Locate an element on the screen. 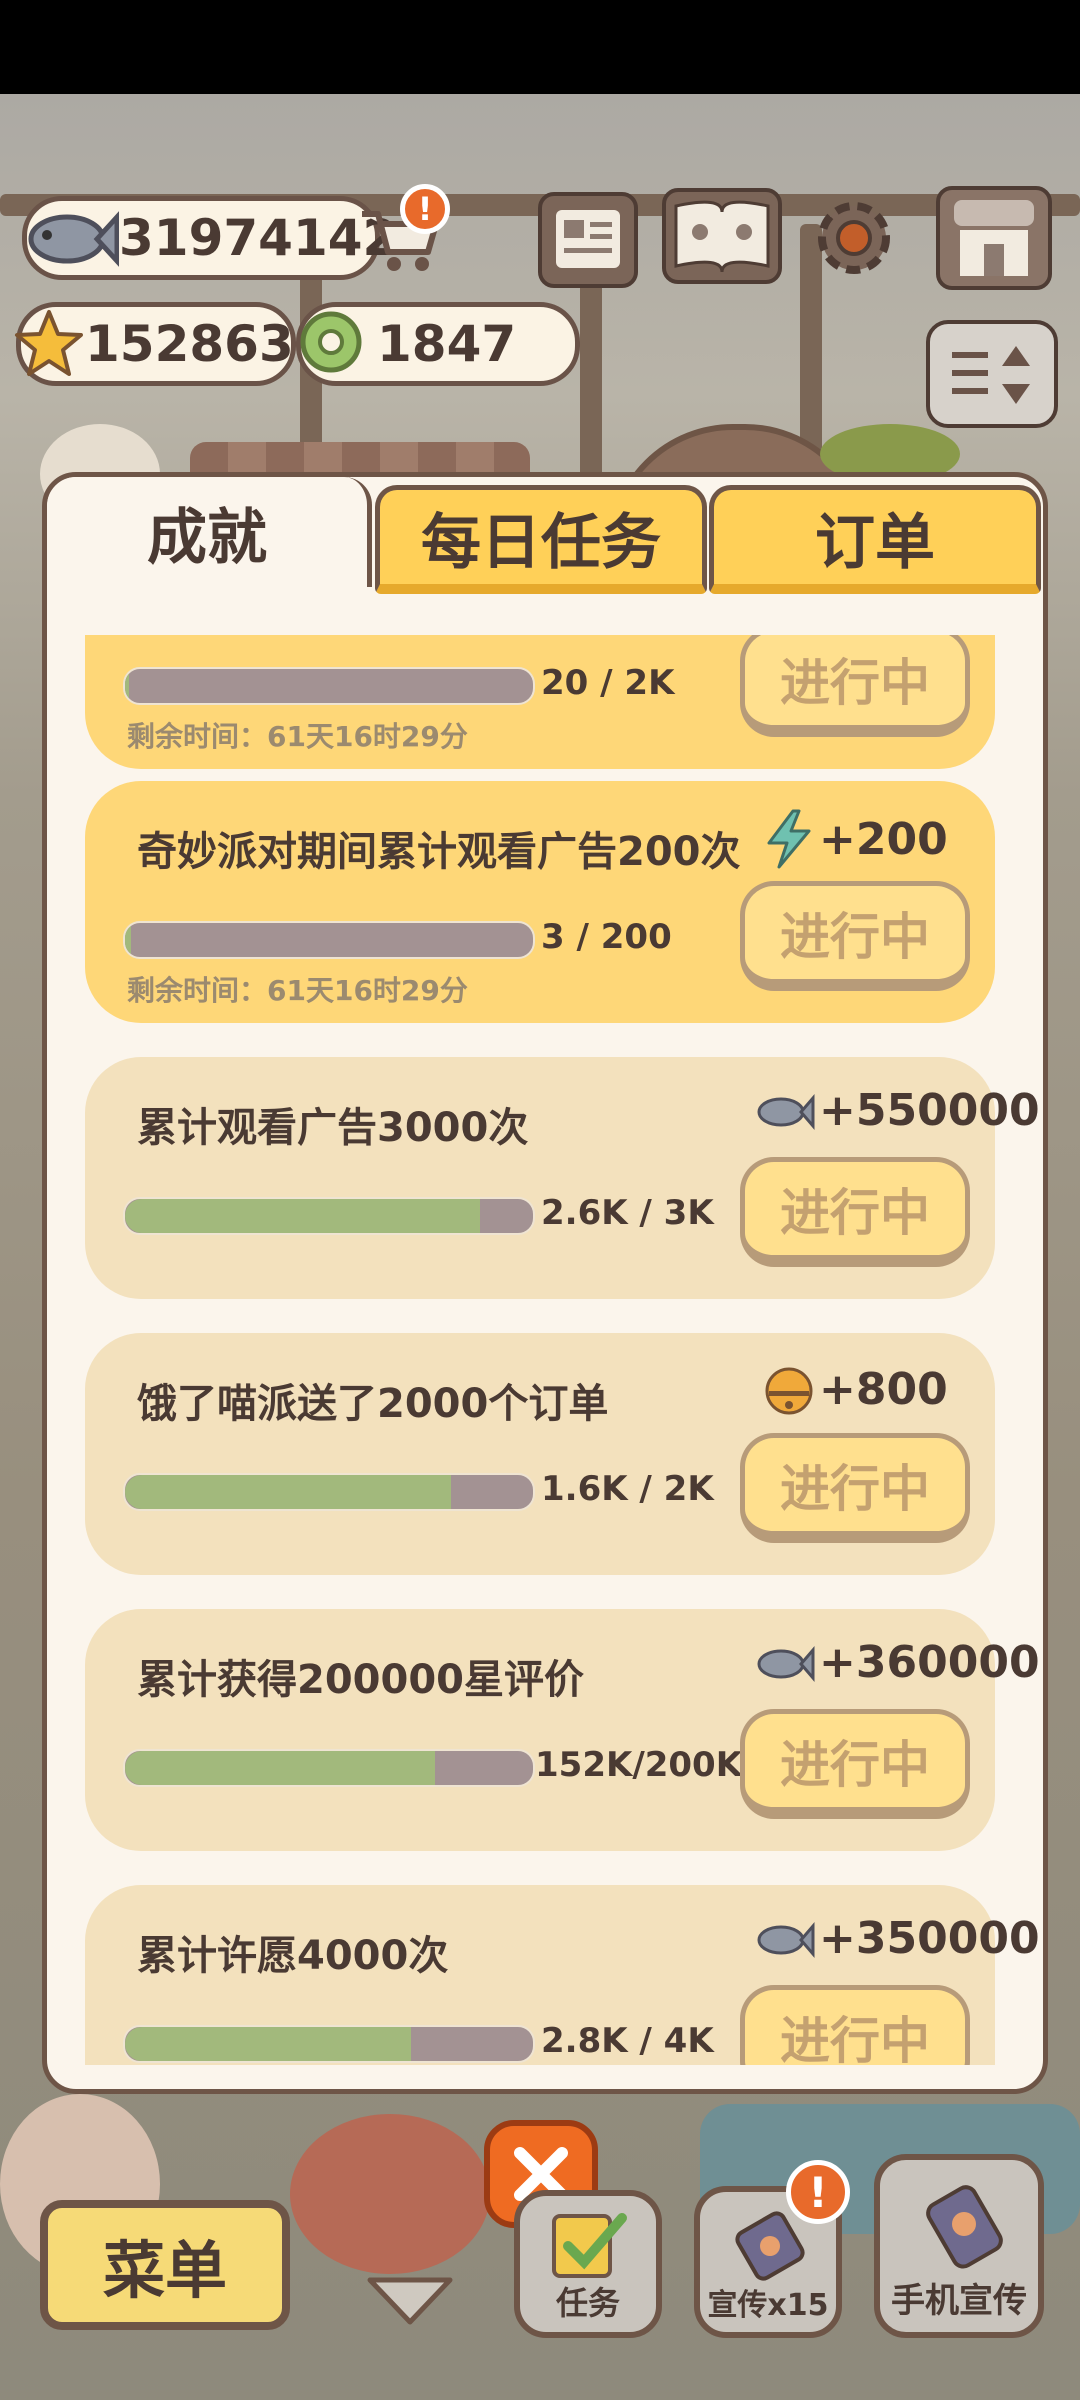  phone-icon is located at coordinates (964, 2227).